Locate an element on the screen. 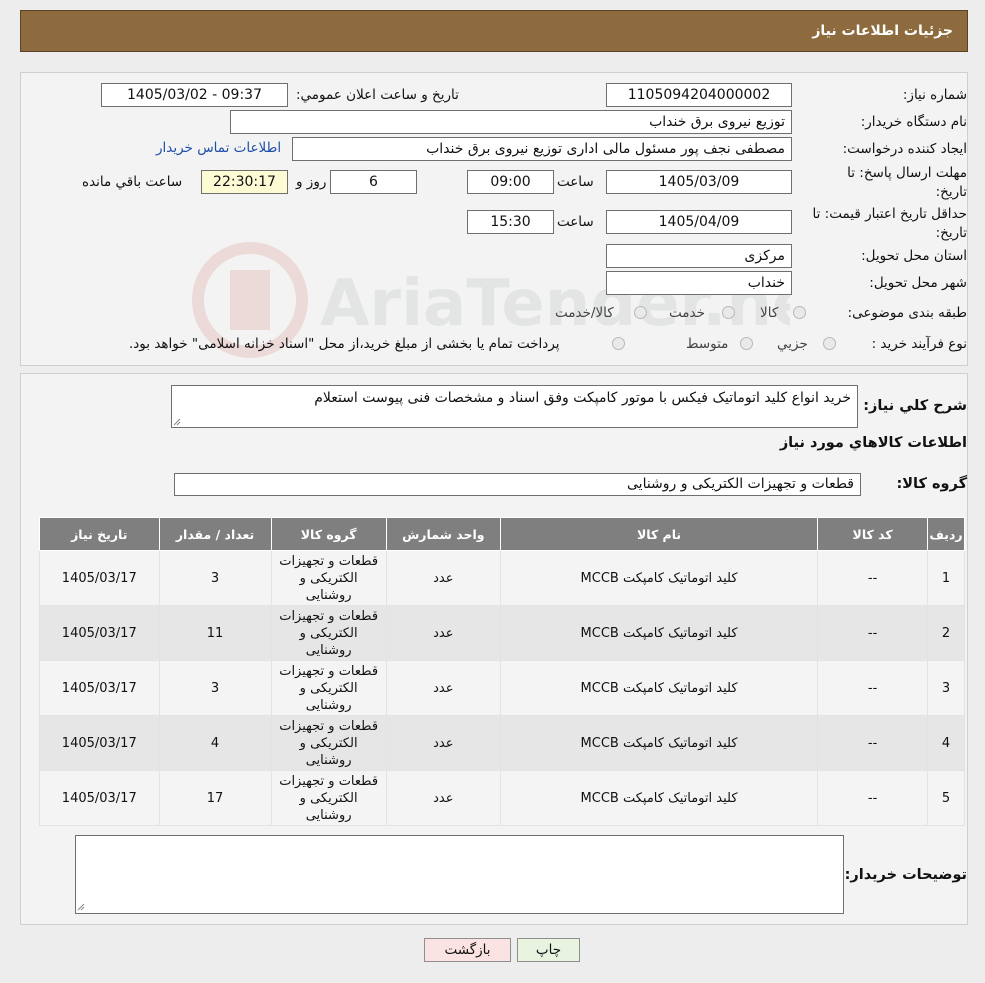 The height and width of the screenshot is (983, 985). deadline-time-field: 09:00 is located at coordinates (510, 182).